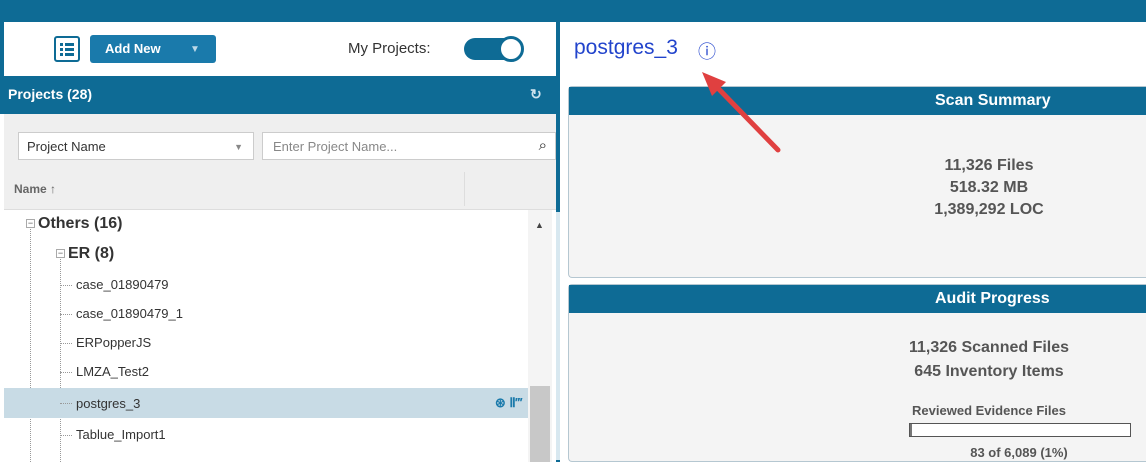 Image resolution: width=1146 pixels, height=462 pixels. What do you see at coordinates (573, 11) in the screenshot?
I see `top-bar` at bounding box center [573, 11].